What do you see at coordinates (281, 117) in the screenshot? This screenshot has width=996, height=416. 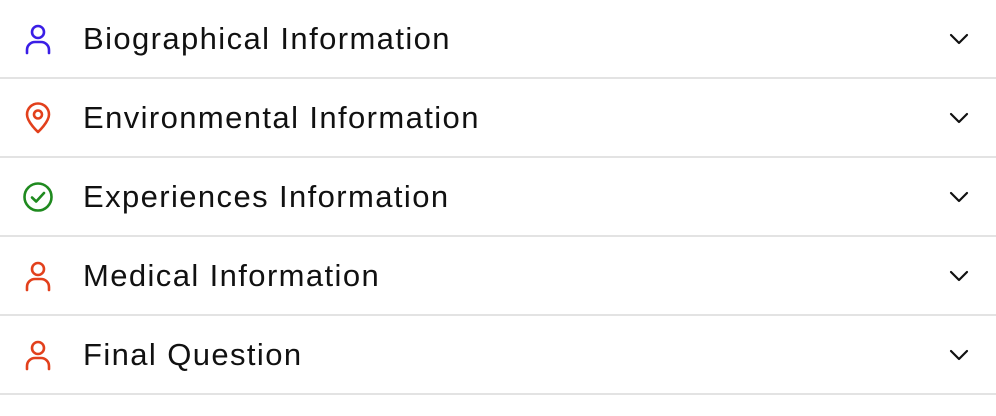 I see `section-label: Environmental Information` at bounding box center [281, 117].